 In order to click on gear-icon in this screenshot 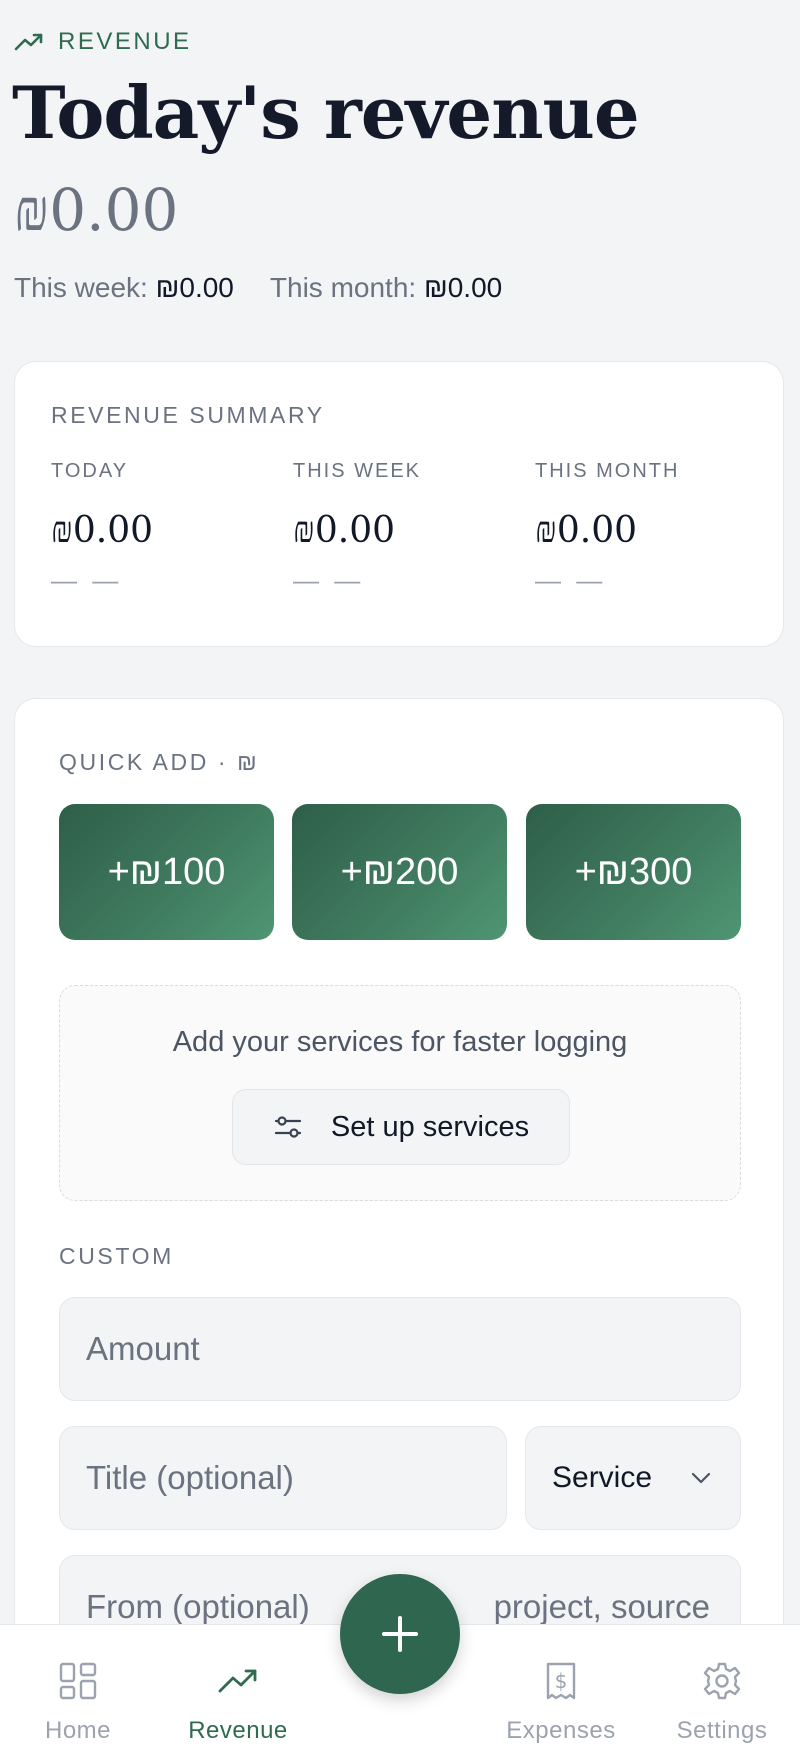, I will do `click(722, 1681)`.